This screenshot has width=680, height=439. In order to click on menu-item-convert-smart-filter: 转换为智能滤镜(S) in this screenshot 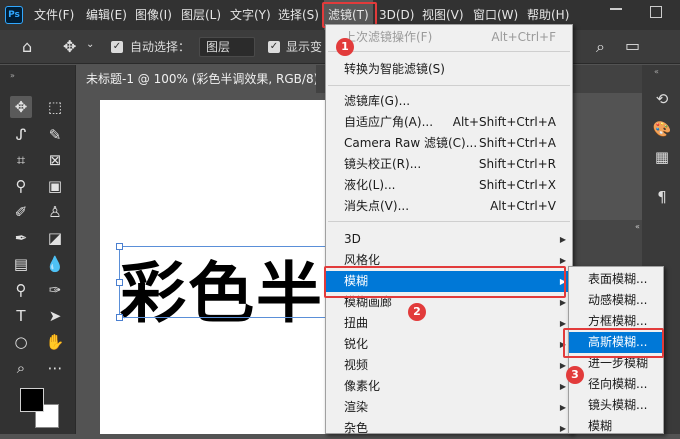, I will do `click(449, 69)`.